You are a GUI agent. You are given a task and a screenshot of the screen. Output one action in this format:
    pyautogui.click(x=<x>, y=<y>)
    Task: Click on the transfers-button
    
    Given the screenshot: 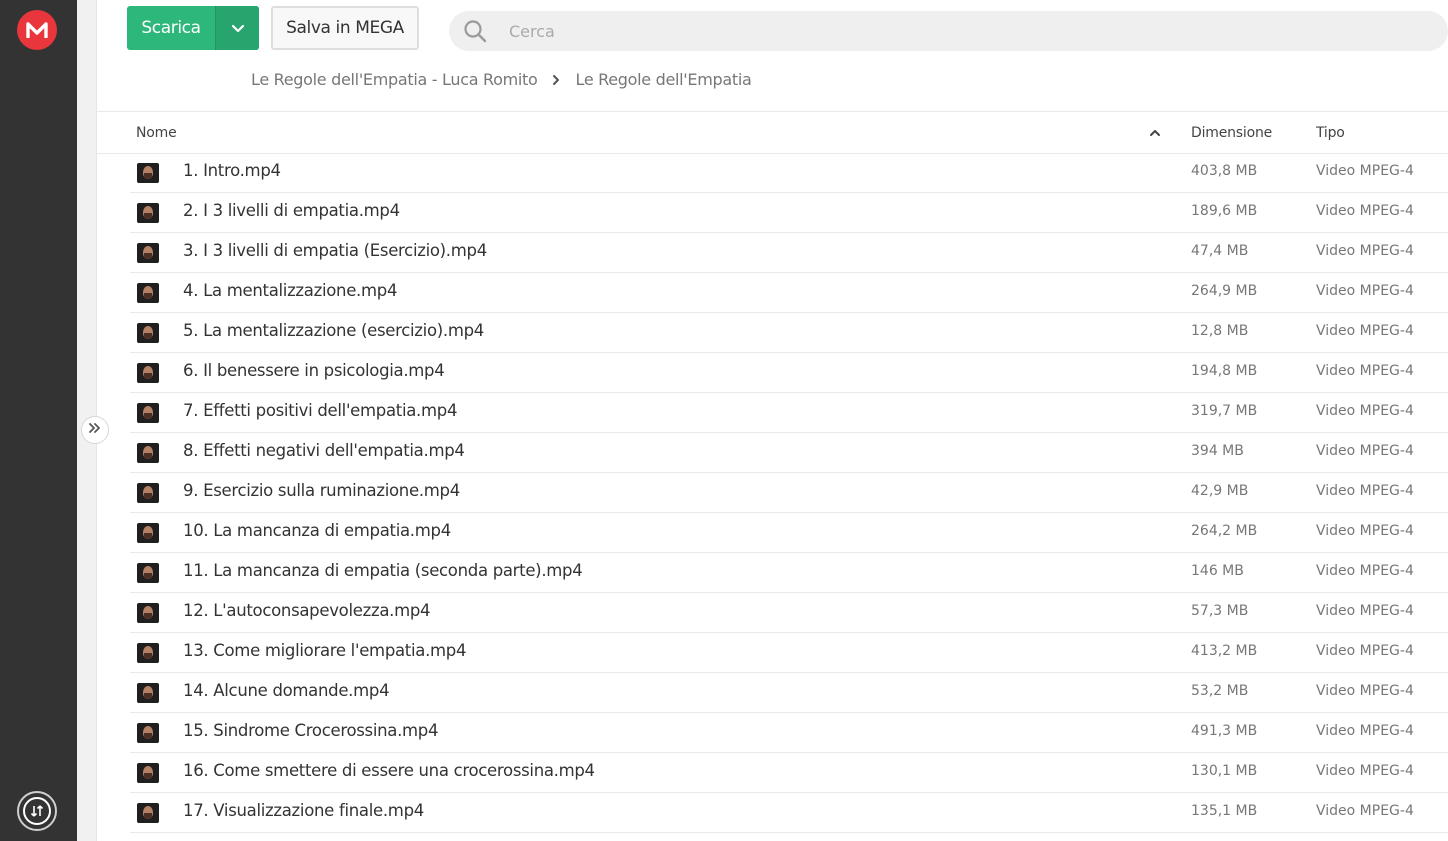 What is the action you would take?
    pyautogui.click(x=37, y=811)
    